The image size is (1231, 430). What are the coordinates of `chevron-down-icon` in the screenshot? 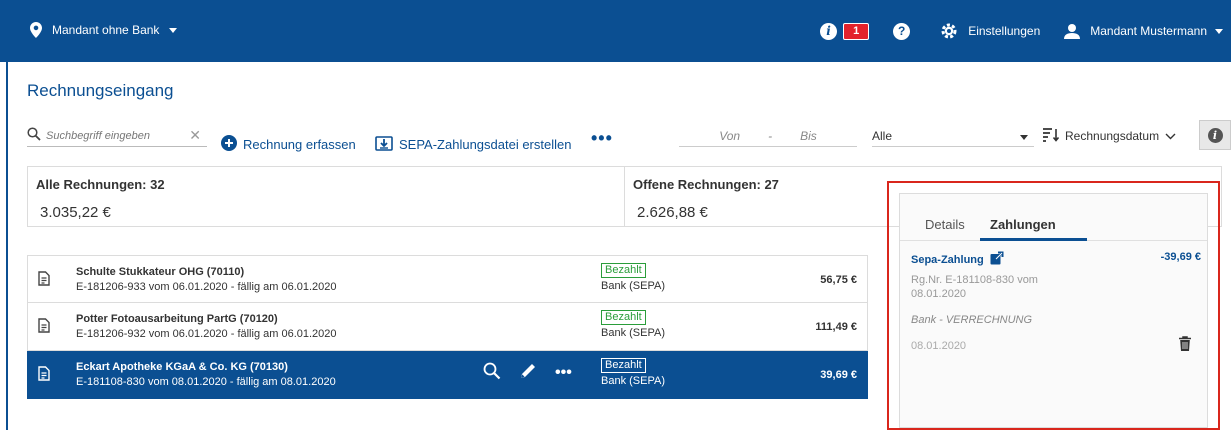 It's located at (1170, 136).